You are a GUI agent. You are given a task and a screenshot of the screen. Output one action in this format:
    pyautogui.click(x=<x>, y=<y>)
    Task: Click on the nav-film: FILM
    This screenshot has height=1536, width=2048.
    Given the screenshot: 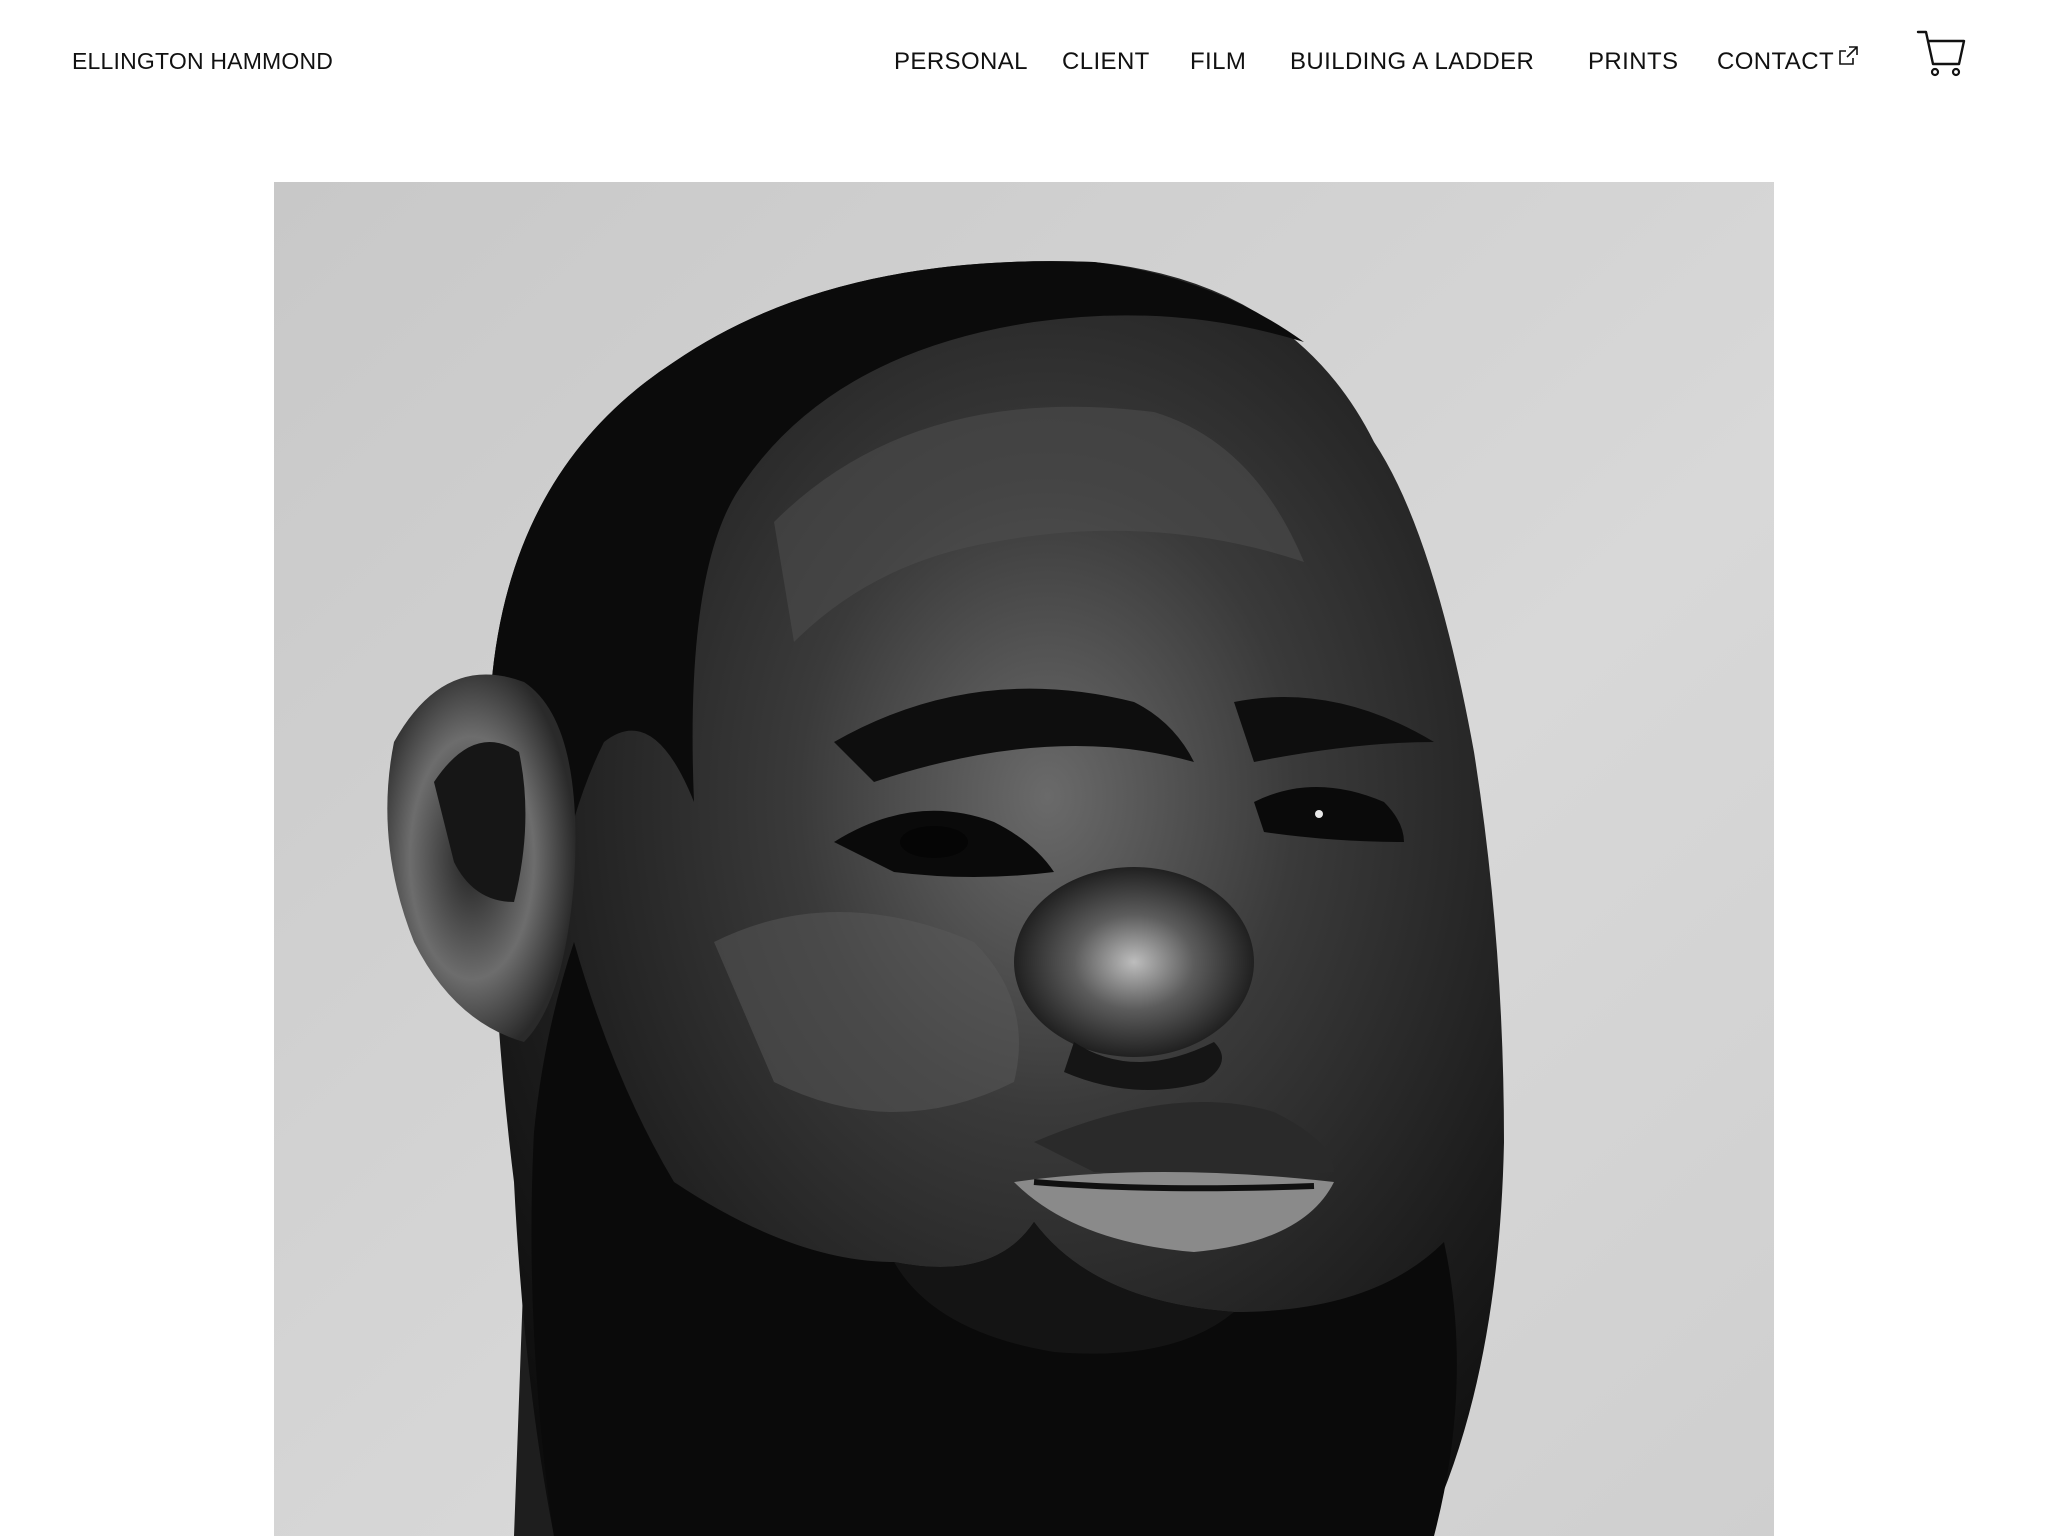 What is the action you would take?
    pyautogui.click(x=1218, y=62)
    